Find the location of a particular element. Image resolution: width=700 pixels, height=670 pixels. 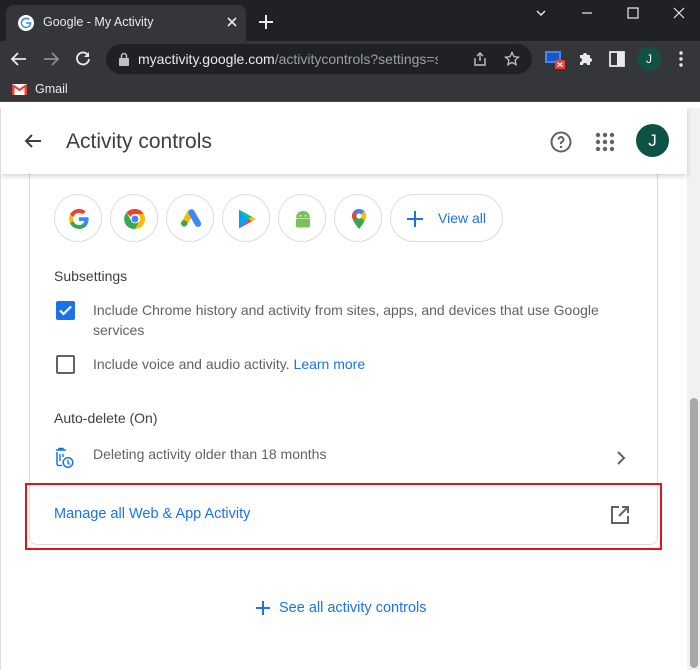

extension-screen-icon is located at coordinates (555, 60).